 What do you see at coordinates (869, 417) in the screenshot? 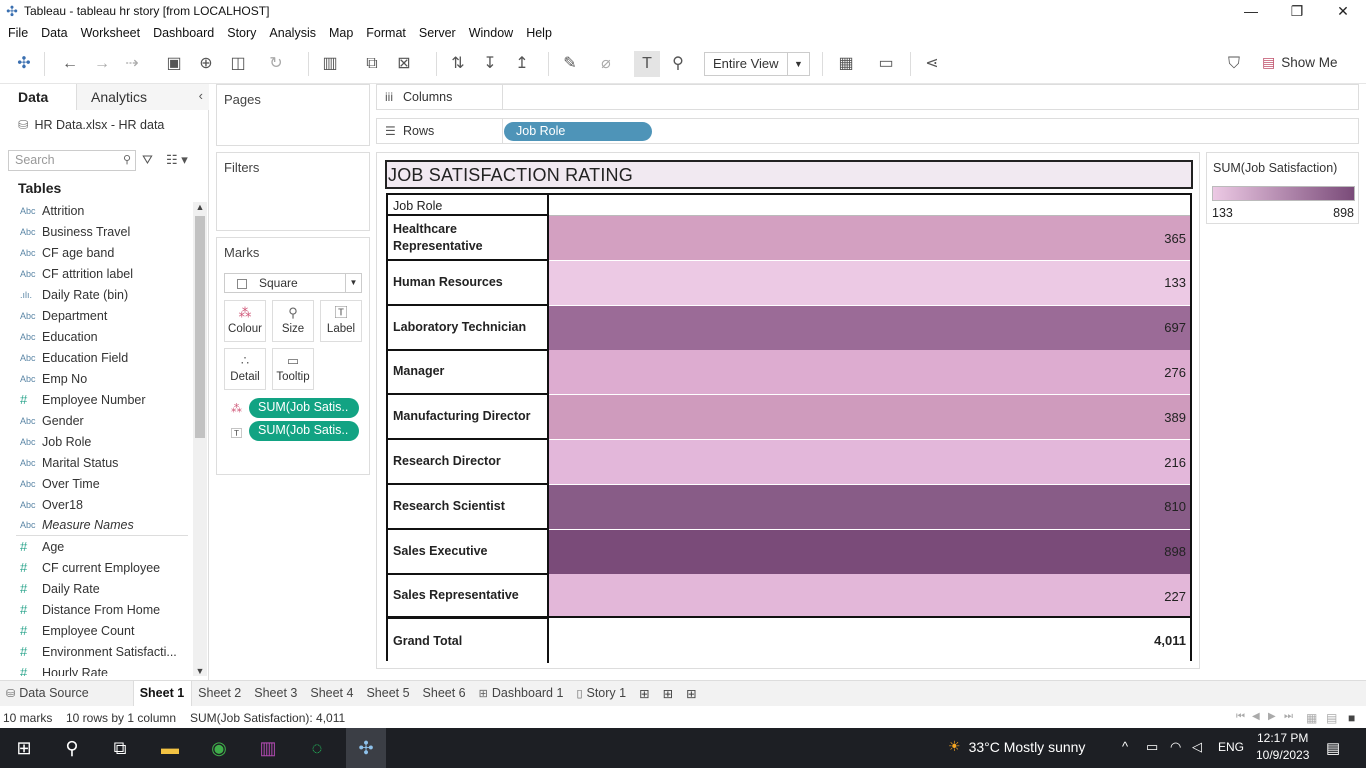
I see `value-cell: 389` at bounding box center [869, 417].